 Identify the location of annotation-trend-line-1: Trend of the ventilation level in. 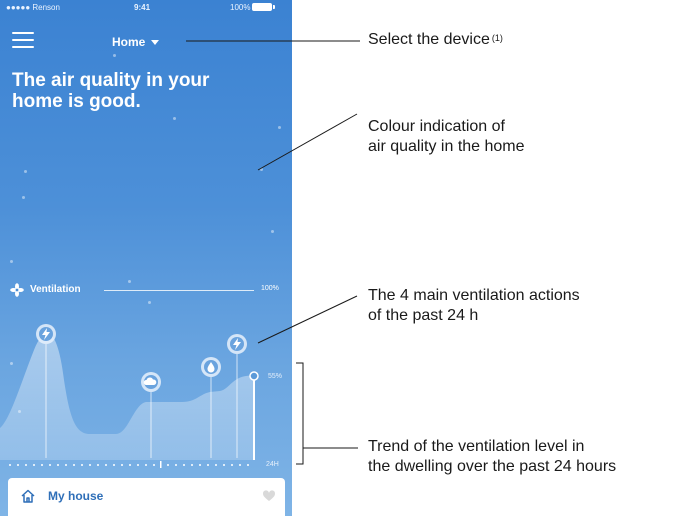
(476, 446).